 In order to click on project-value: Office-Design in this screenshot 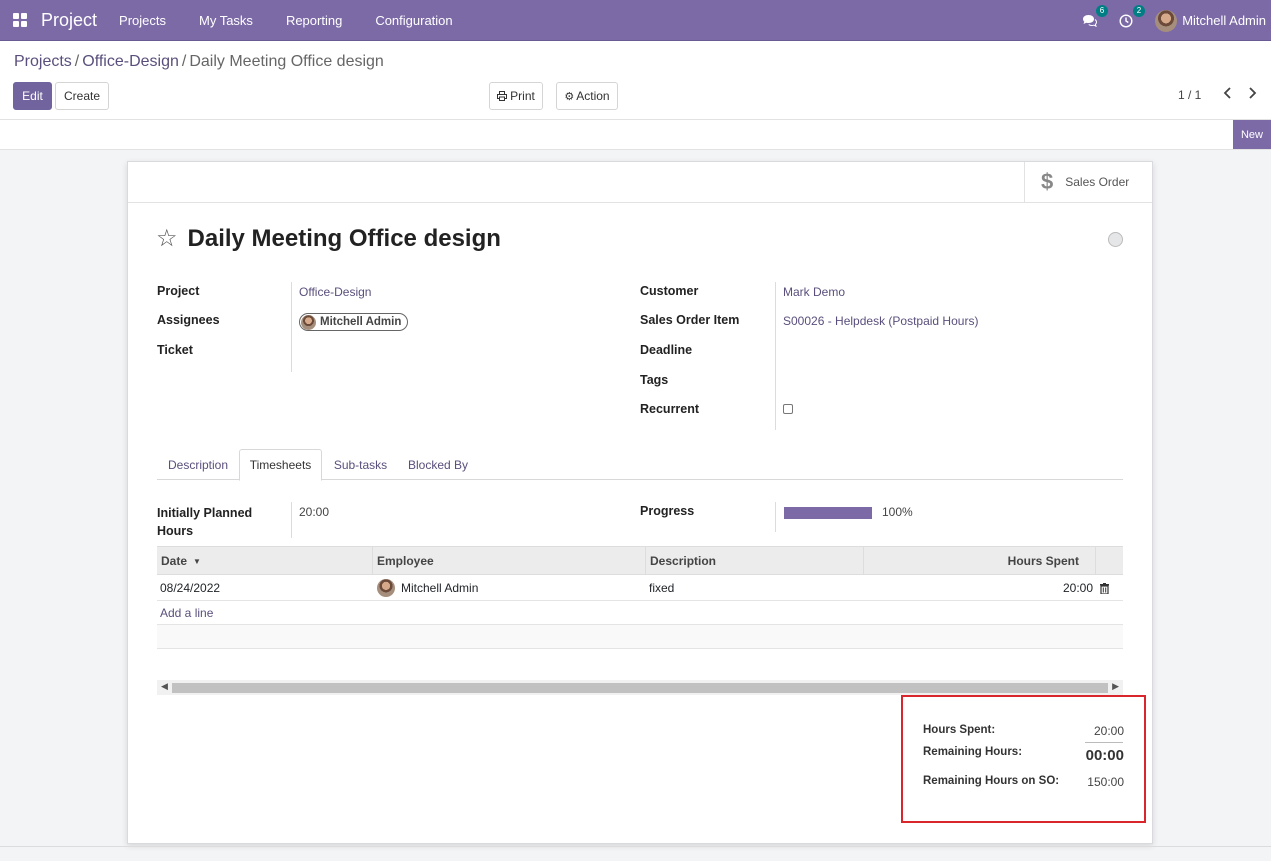, I will do `click(335, 292)`.